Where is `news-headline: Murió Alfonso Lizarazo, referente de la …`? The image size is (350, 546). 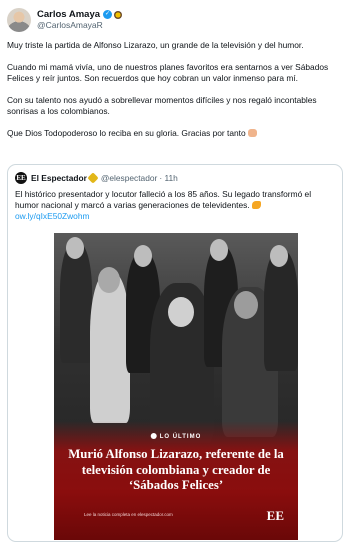
news-headline: Murió Alfonso Lizarazo, referente de la … is located at coordinates (176, 469).